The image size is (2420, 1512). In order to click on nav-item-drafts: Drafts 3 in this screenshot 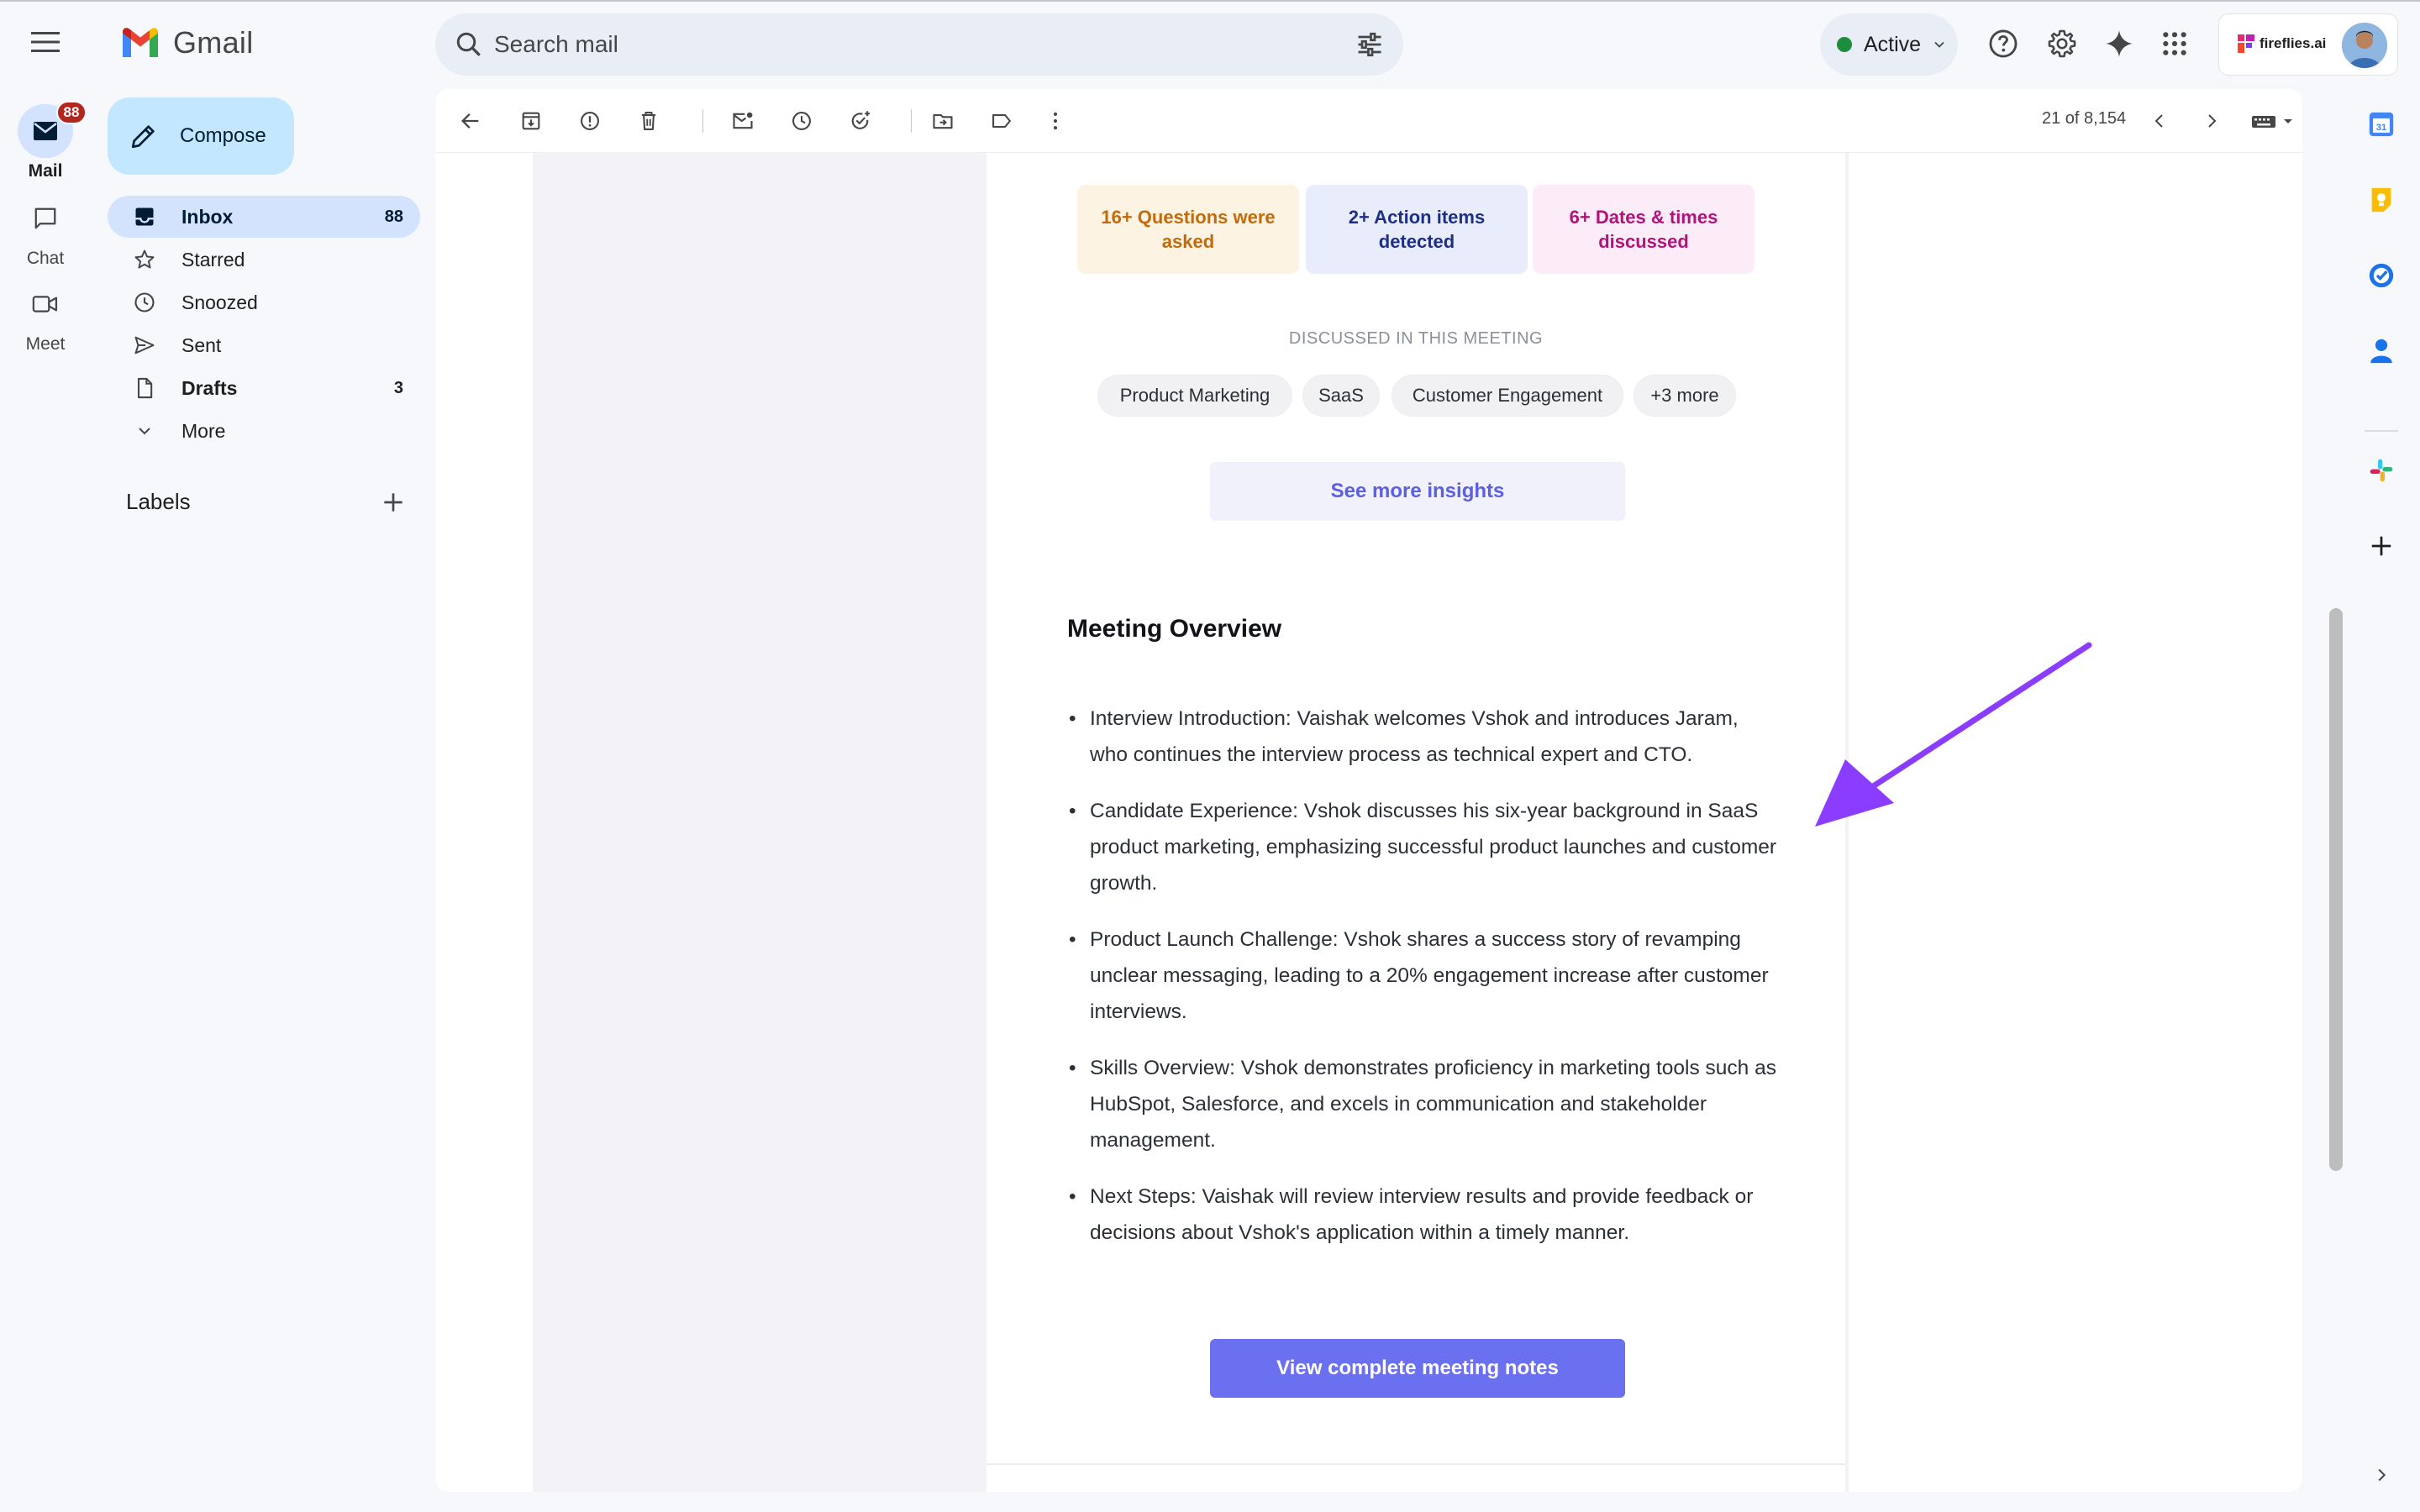, I will do `click(264, 388)`.